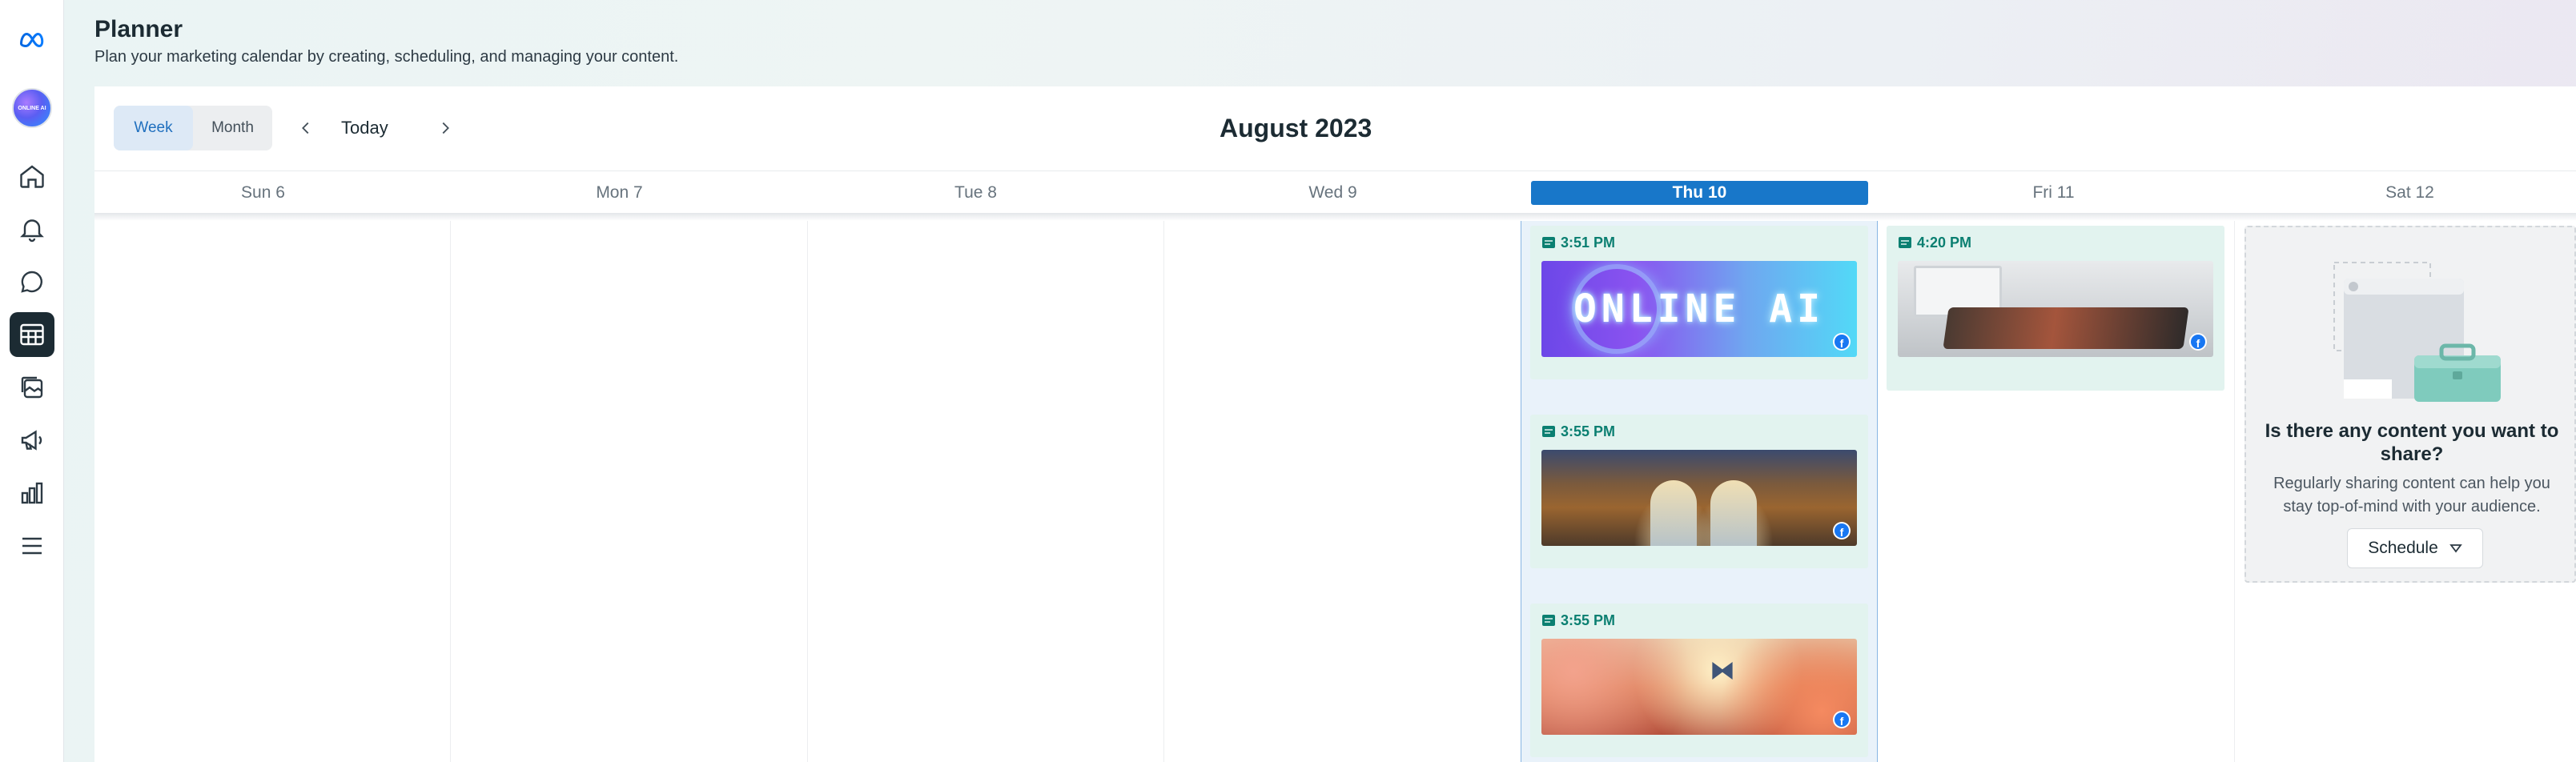 The height and width of the screenshot is (762, 2576). I want to click on post-card: 3:55 PM ⧓ f, so click(1699, 680).